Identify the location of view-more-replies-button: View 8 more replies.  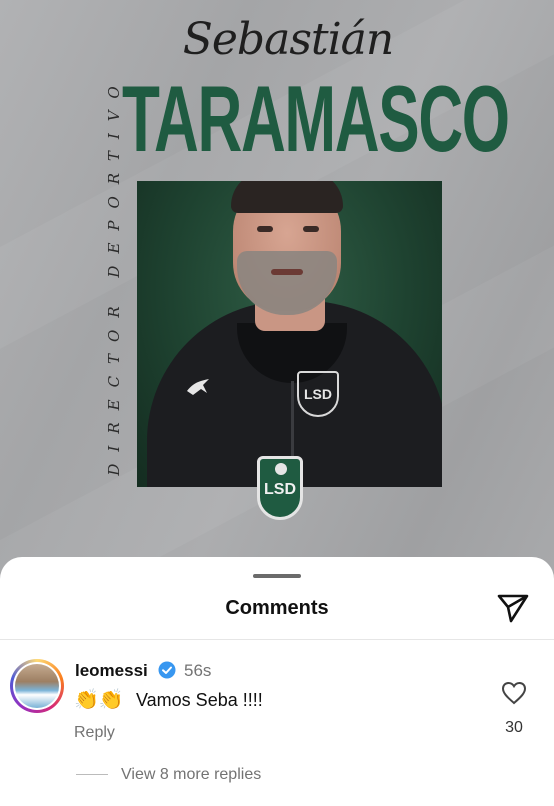
(191, 775).